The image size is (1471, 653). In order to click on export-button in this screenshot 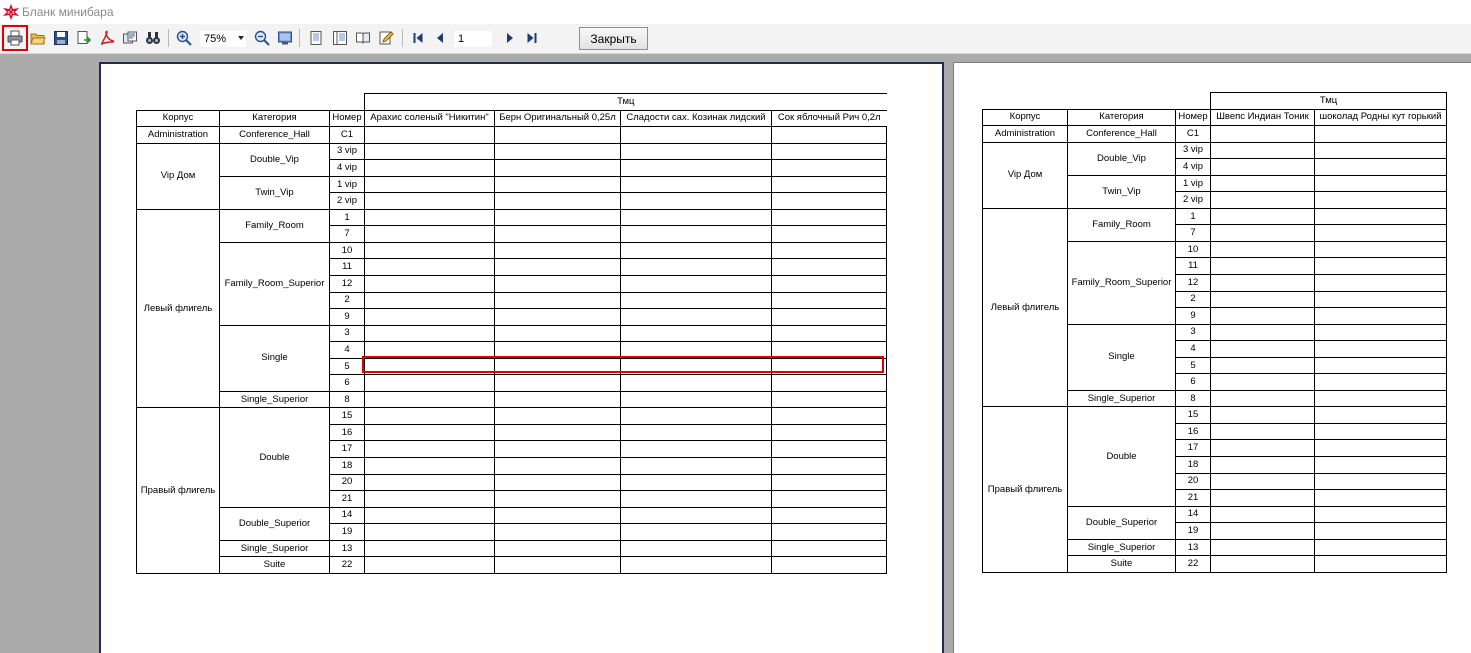, I will do `click(84, 38)`.